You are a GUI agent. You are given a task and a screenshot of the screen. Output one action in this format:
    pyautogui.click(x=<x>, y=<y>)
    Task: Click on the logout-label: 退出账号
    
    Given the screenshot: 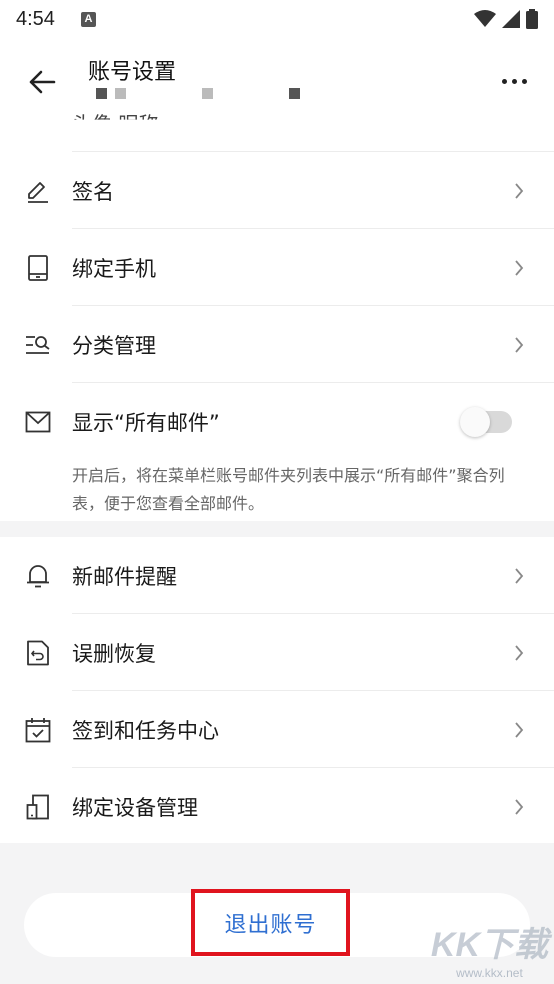 What is the action you would take?
    pyautogui.click(x=270, y=925)
    